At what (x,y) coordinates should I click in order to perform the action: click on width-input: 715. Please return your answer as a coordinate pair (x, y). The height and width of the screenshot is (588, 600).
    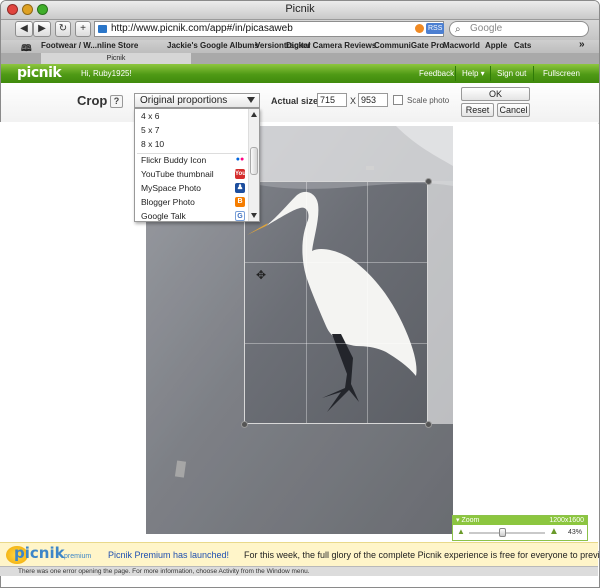
    Looking at the image, I should click on (332, 100).